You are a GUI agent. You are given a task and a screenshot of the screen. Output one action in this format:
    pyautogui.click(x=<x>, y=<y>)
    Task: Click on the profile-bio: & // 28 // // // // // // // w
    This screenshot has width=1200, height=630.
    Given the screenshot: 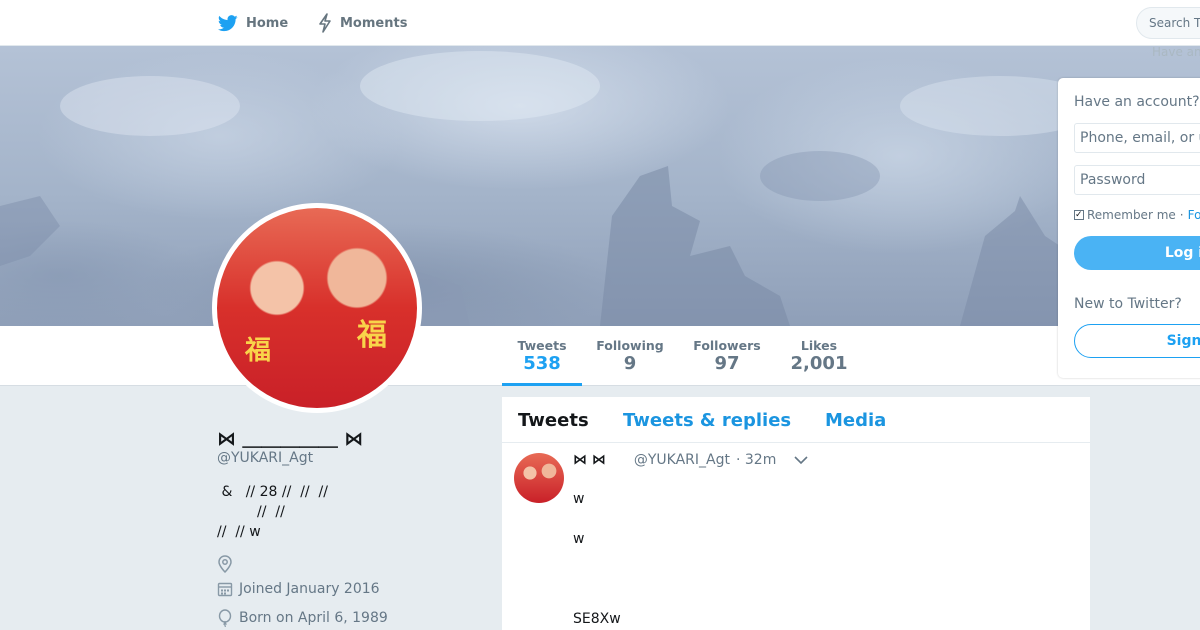 What is the action you would take?
    pyautogui.click(x=272, y=512)
    